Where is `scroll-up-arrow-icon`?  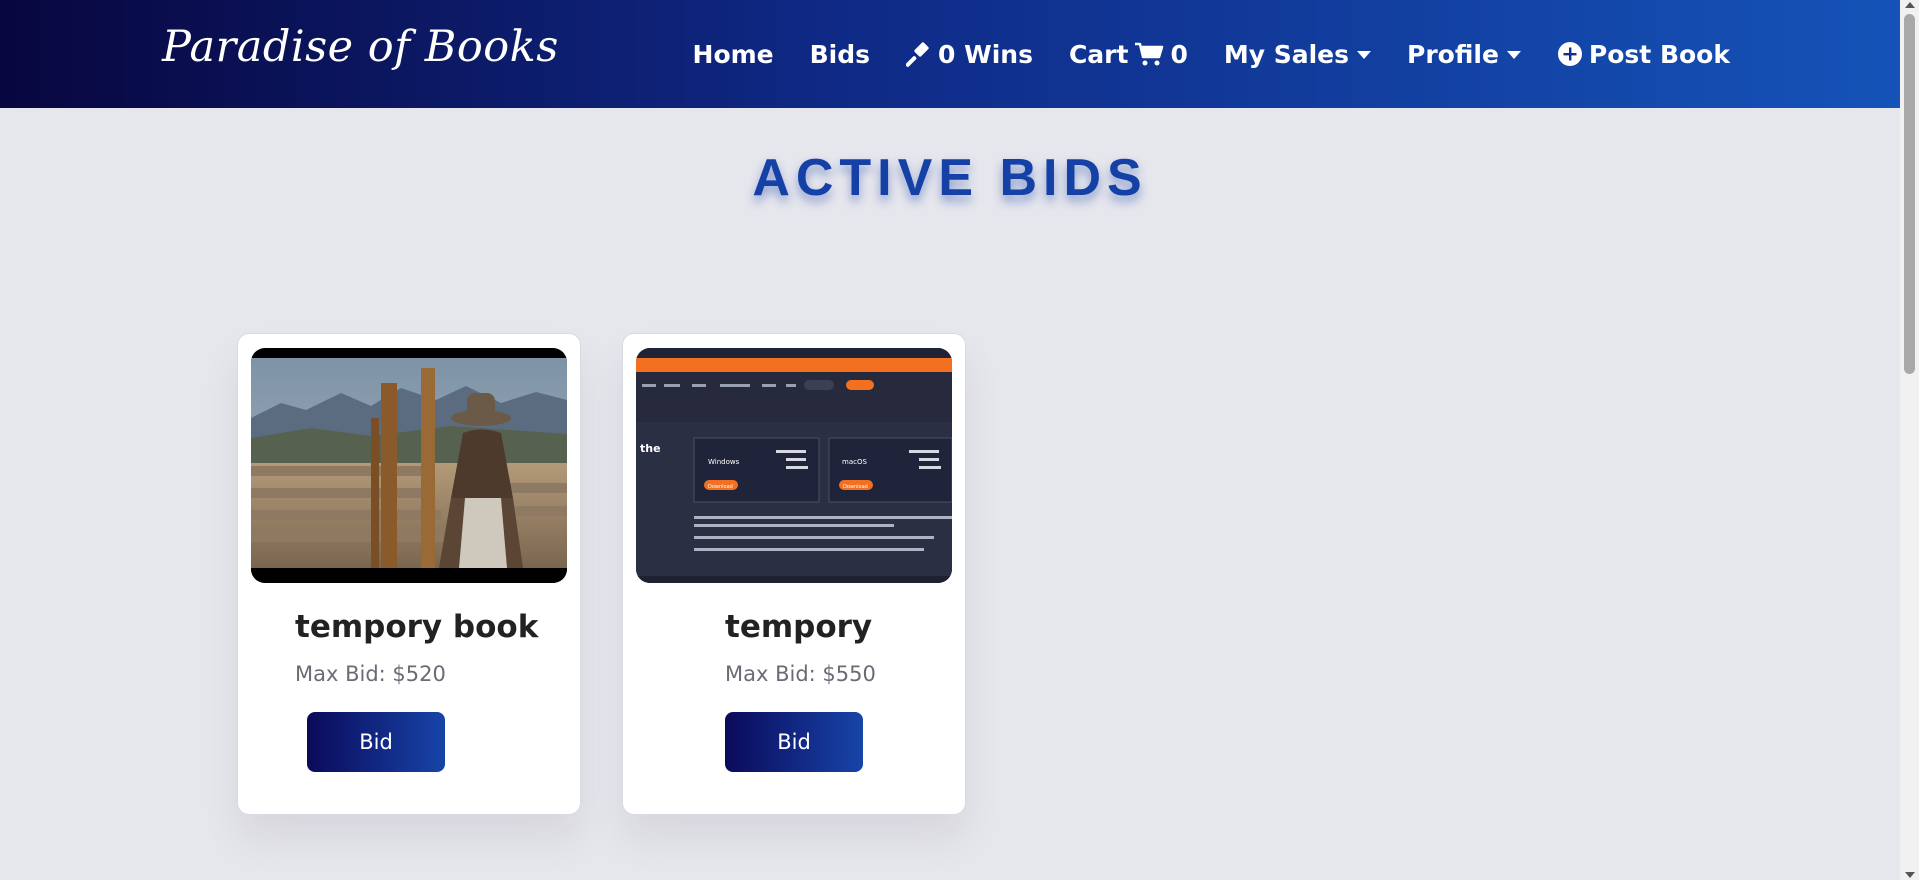 scroll-up-arrow-icon is located at coordinates (1910, 5).